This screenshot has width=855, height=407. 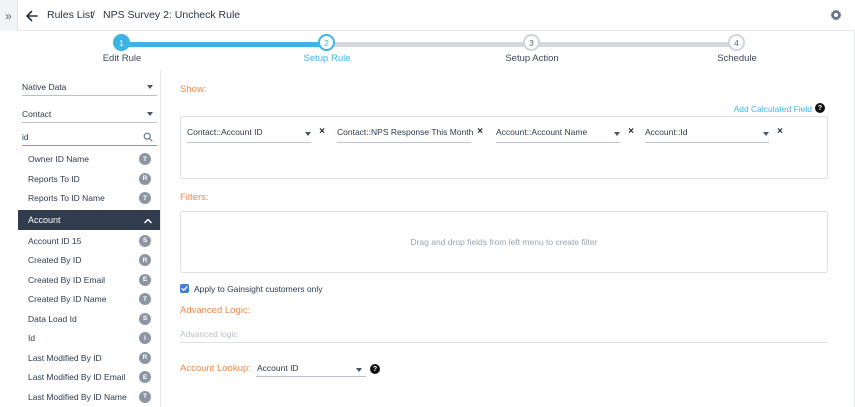 I want to click on object-select: Contact, so click(x=89, y=114).